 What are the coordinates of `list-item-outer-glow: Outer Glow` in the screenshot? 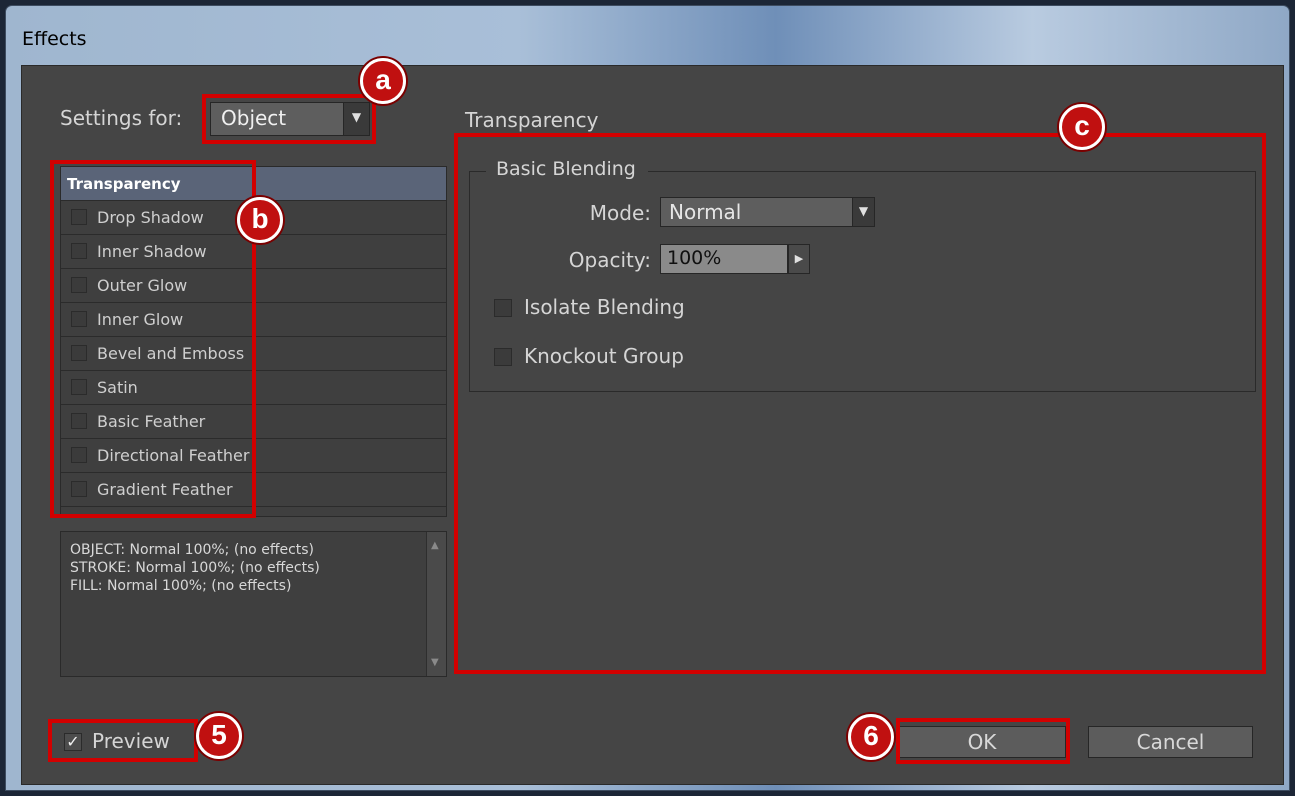 It's located at (253, 286).